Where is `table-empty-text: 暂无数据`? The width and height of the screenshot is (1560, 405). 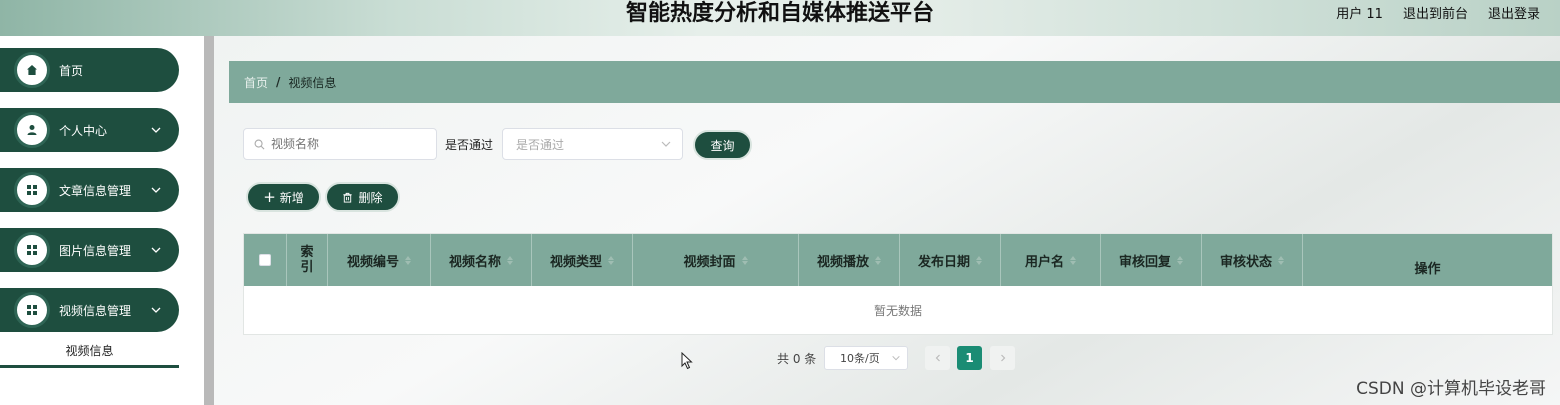 table-empty-text: 暂无数据 is located at coordinates (897, 310).